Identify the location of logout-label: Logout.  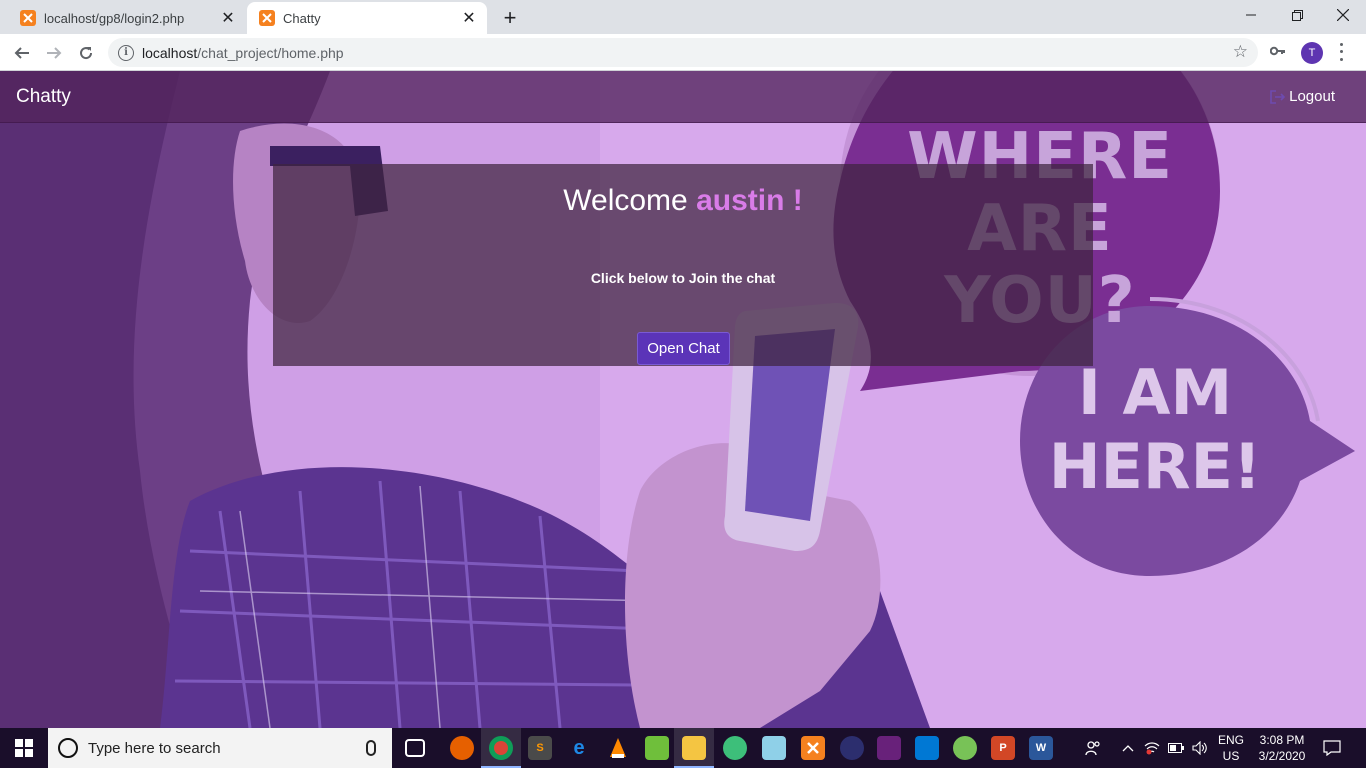
(1312, 96).